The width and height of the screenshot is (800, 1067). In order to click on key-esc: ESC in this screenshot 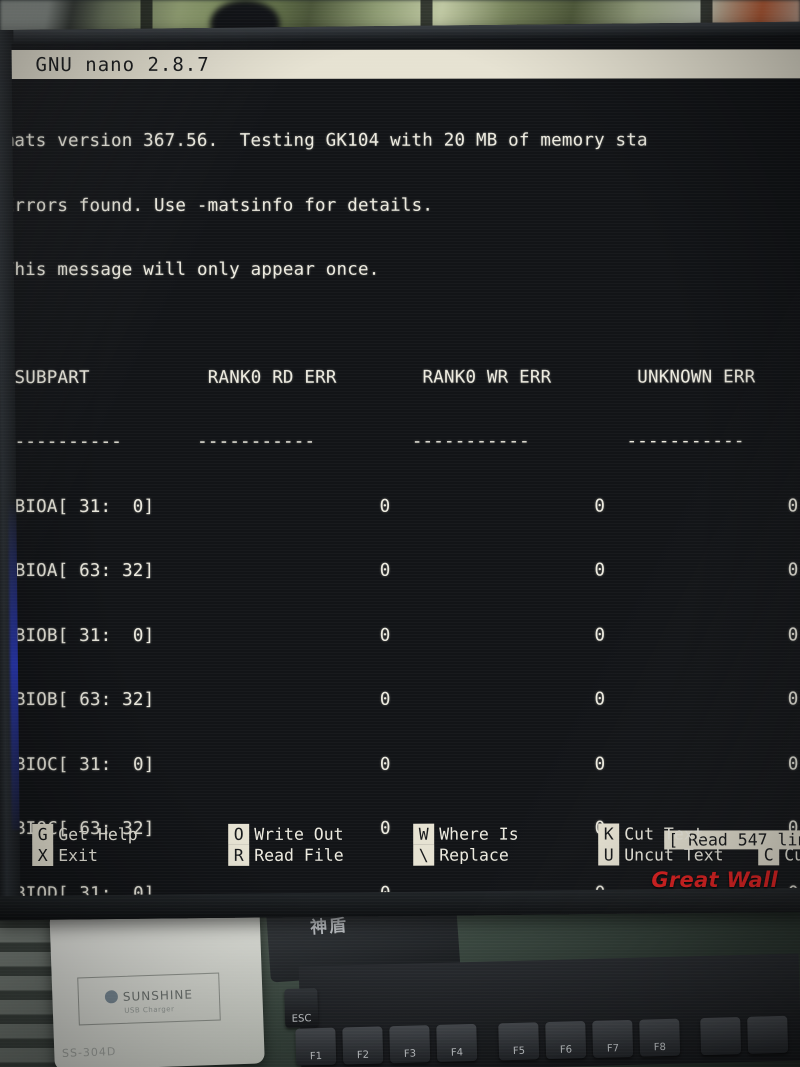, I will do `click(301, 1008)`.